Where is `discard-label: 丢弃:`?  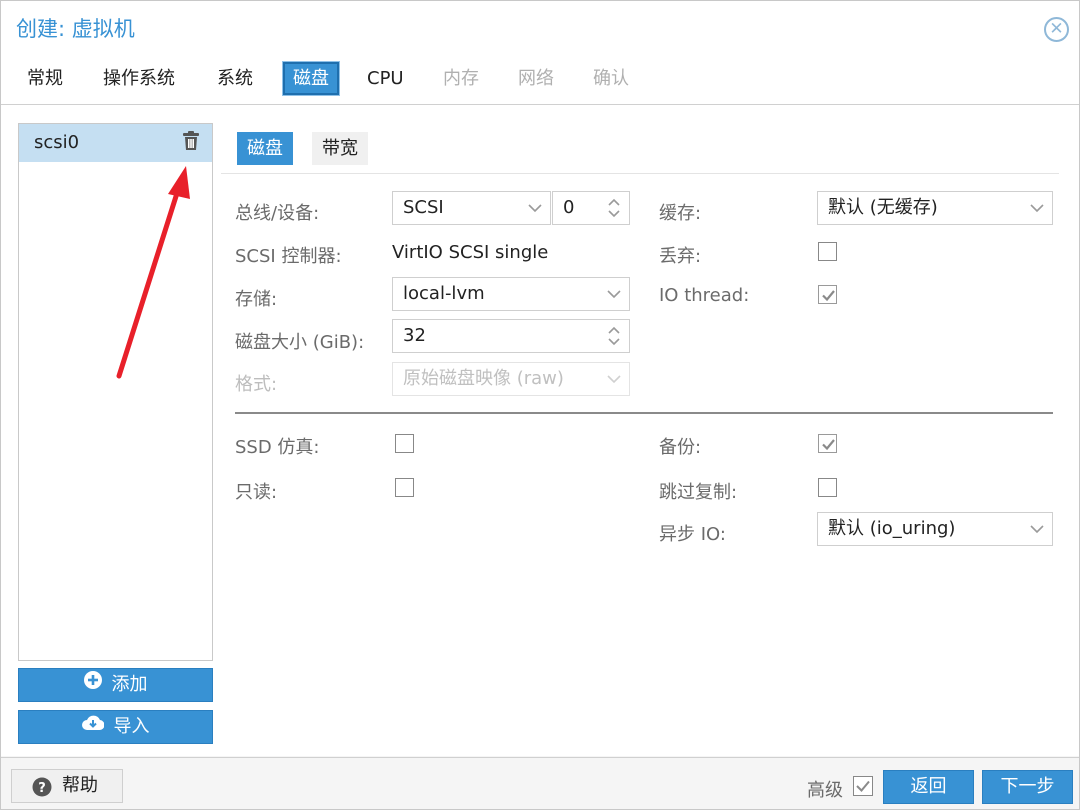 discard-label: 丢弃: is located at coordinates (680, 256).